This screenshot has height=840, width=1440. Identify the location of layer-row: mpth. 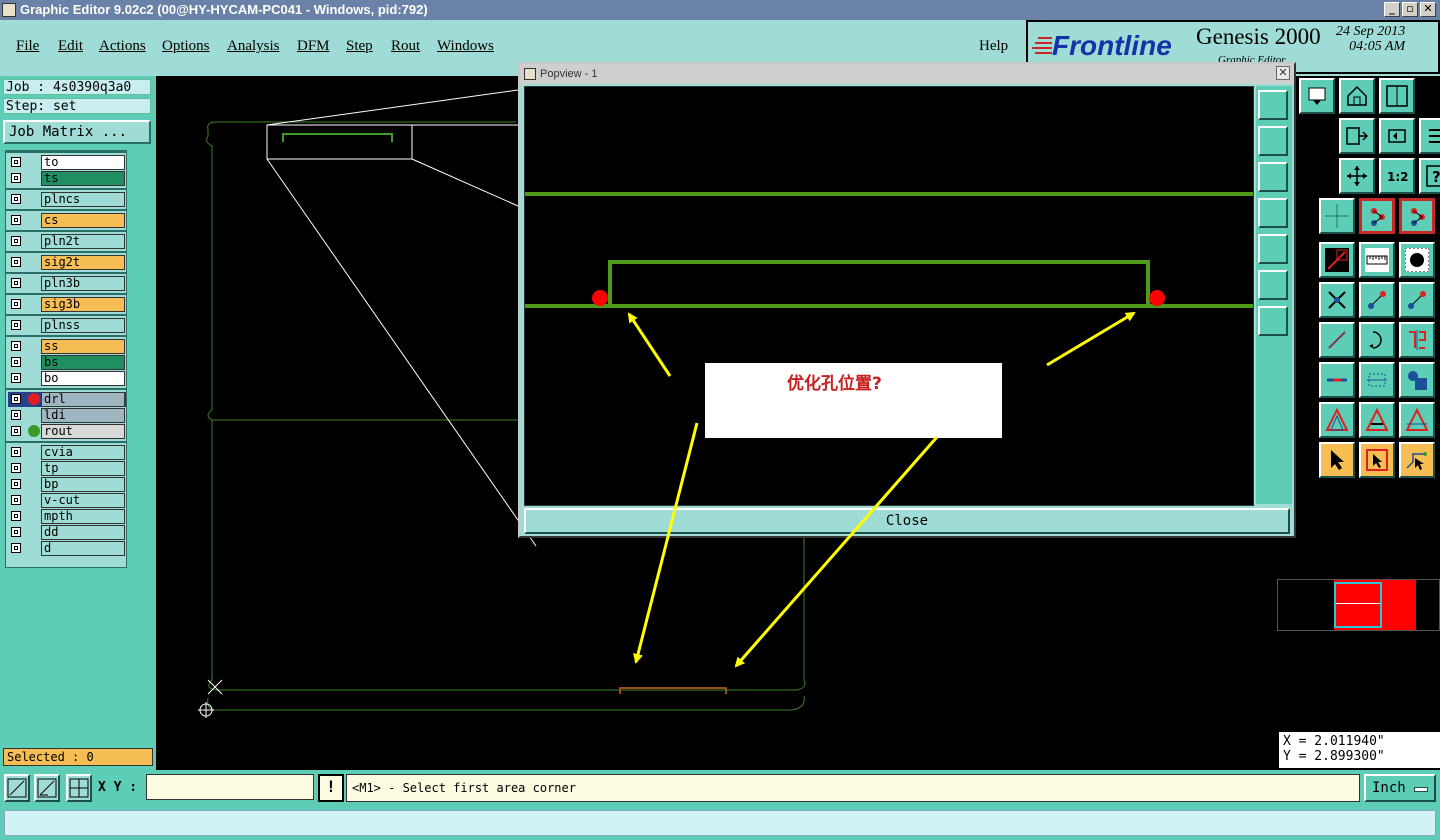
(67, 516).